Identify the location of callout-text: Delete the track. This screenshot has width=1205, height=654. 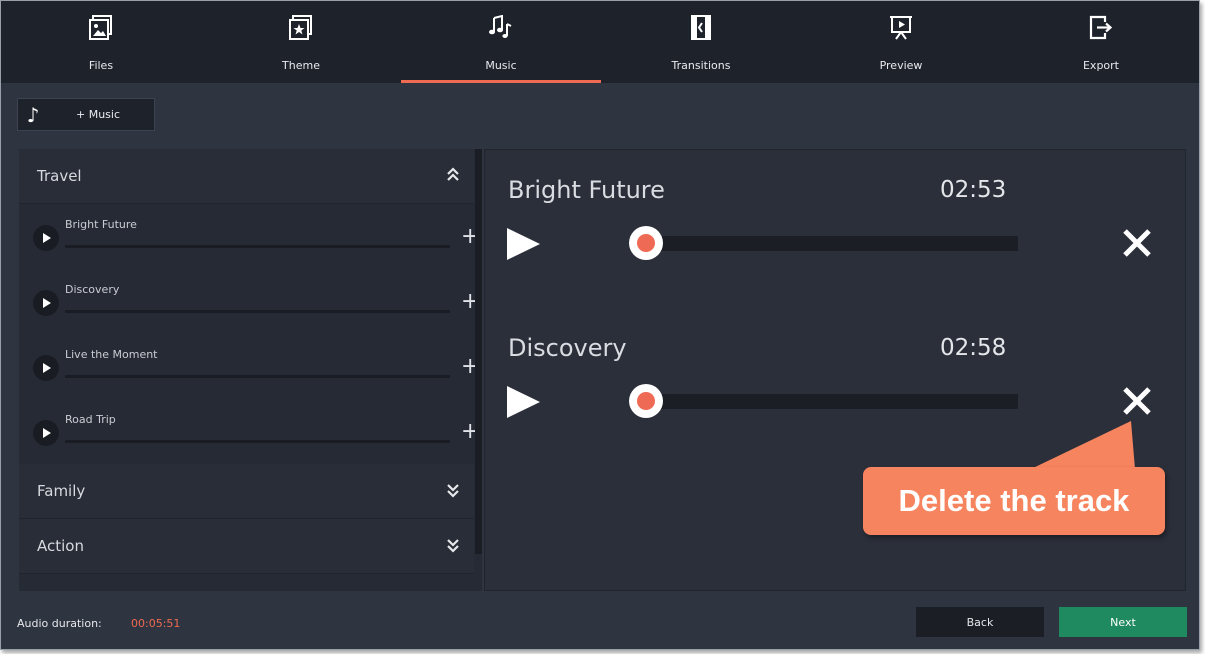
(1014, 500).